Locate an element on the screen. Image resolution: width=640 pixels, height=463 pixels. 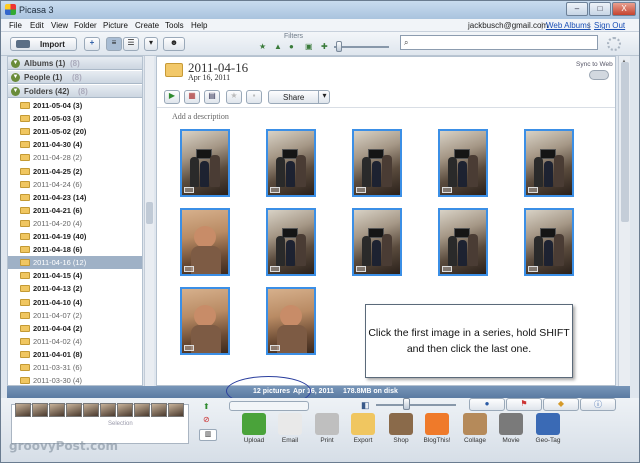
filter-star-icon: ★ is located at coordinates (262, 46).